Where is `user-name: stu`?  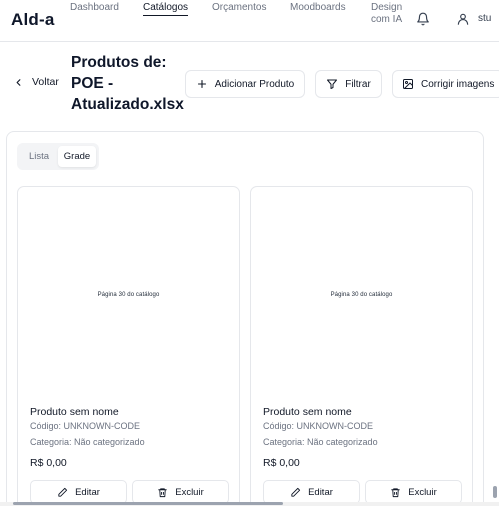 user-name: stu is located at coordinates (484, 18).